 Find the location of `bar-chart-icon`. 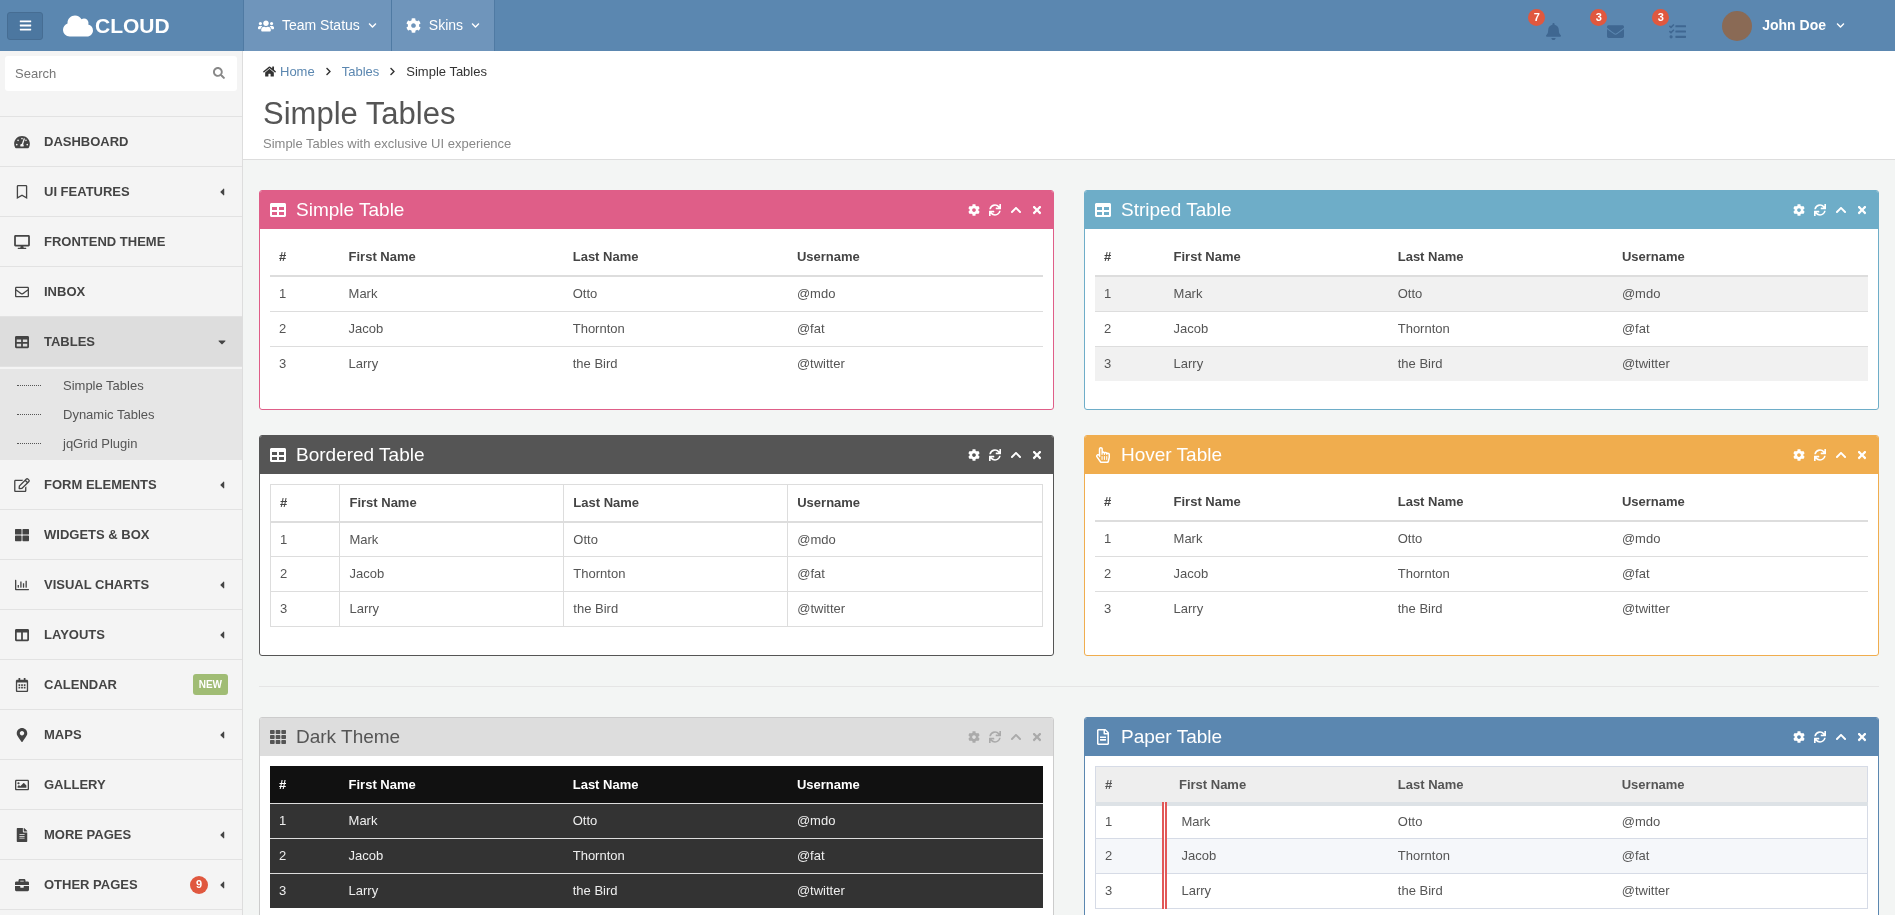

bar-chart-icon is located at coordinates (22, 584).